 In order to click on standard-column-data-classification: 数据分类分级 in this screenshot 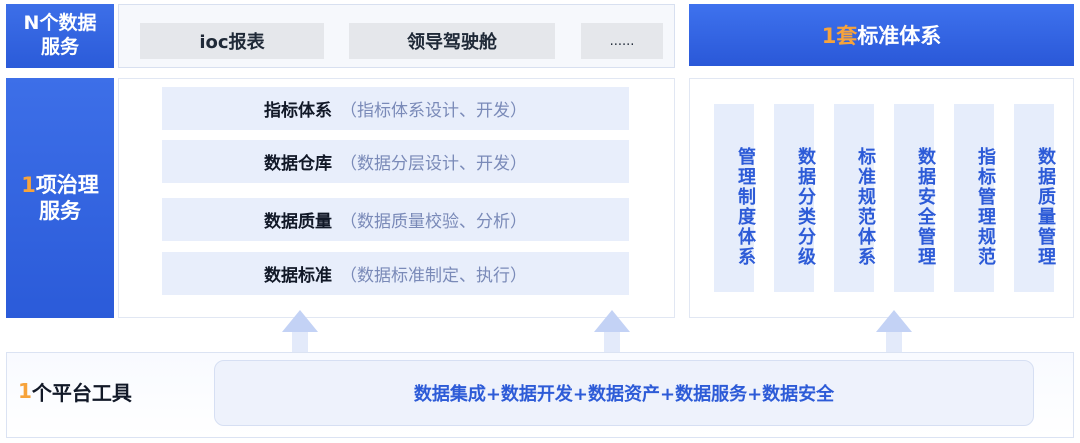, I will do `click(795, 198)`.